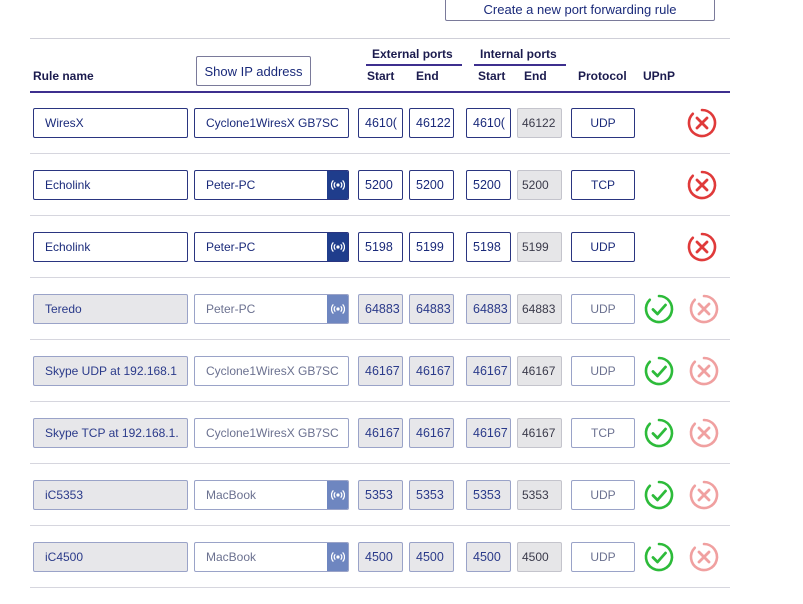 This screenshot has width=803, height=604. Describe the element at coordinates (110, 371) in the screenshot. I see `rule-name-input: Skype UDP at 192.168.1` at that location.